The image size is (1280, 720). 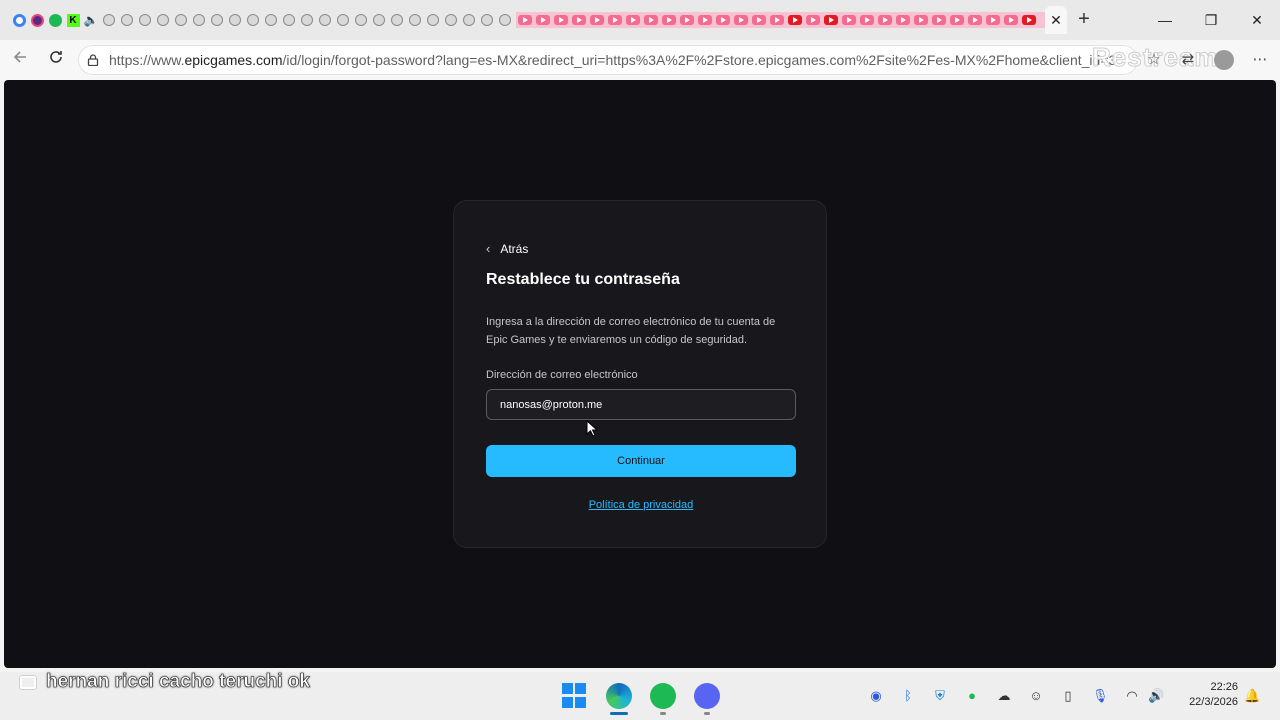 What do you see at coordinates (1211, 20) in the screenshot?
I see `restore-button: ❐` at bounding box center [1211, 20].